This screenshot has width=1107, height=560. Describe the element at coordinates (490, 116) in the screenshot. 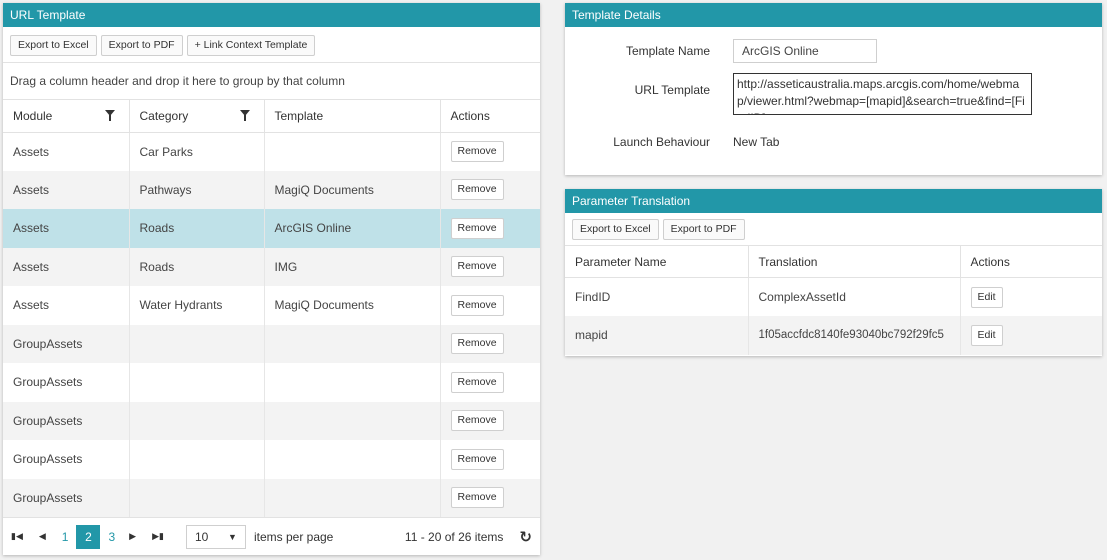

I see `column-header-actions: Actions` at that location.